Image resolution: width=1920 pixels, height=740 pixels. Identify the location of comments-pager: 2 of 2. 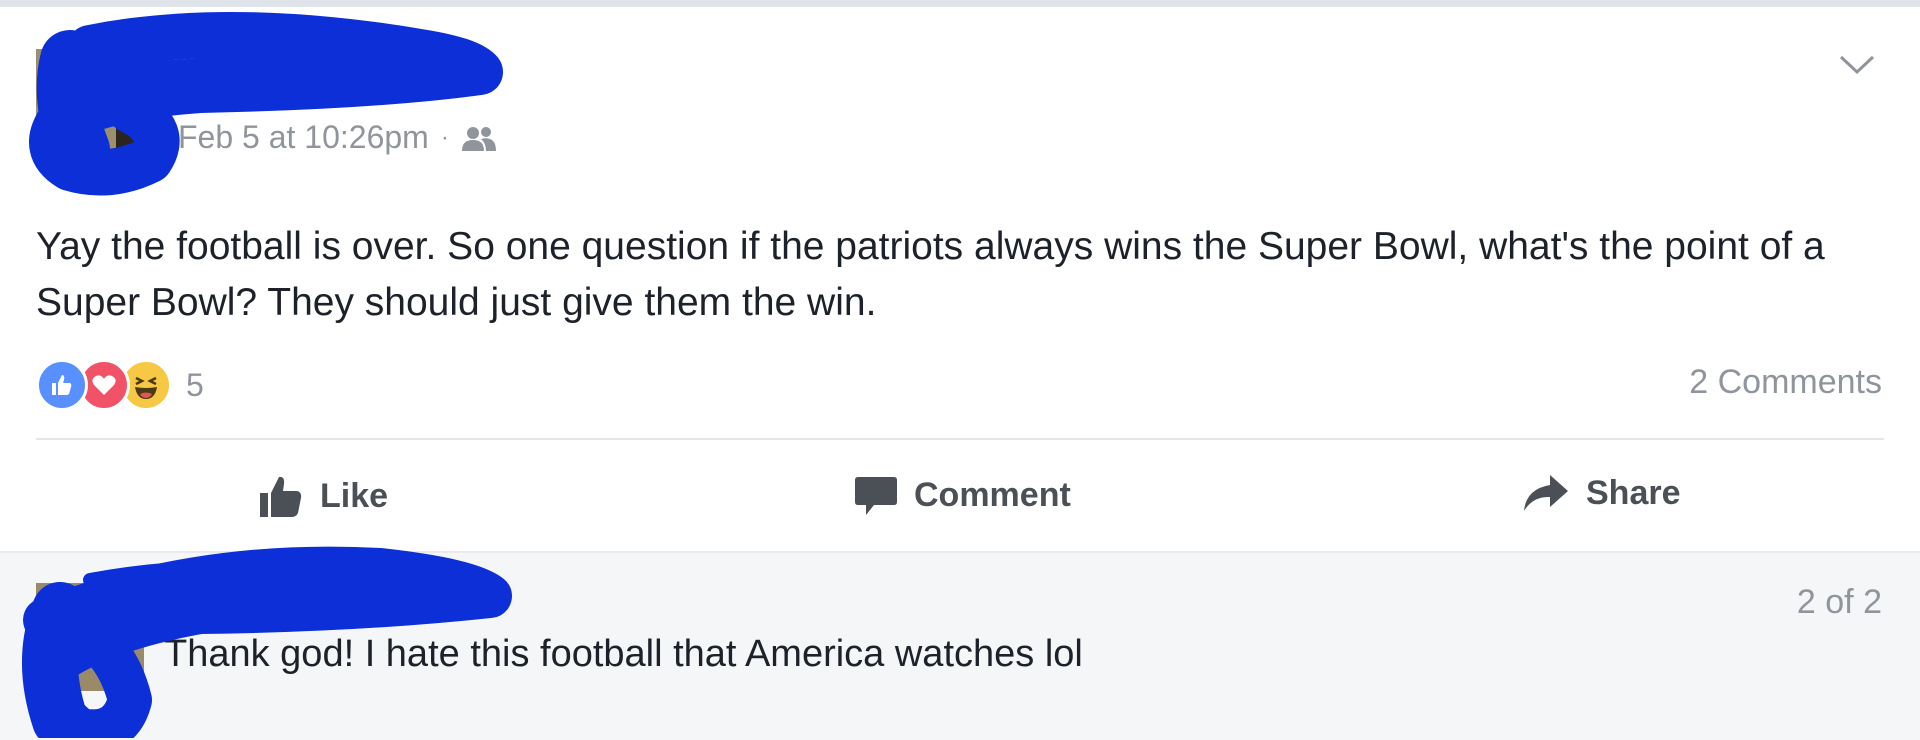
(1839, 602).